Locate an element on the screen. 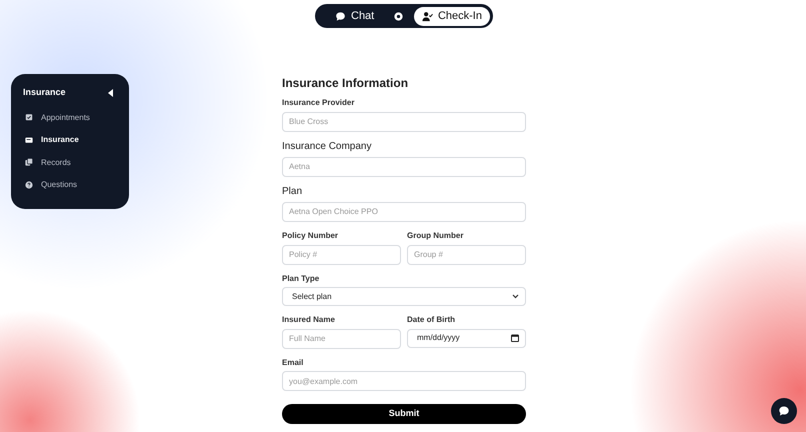  chat-button is located at coordinates (784, 411).